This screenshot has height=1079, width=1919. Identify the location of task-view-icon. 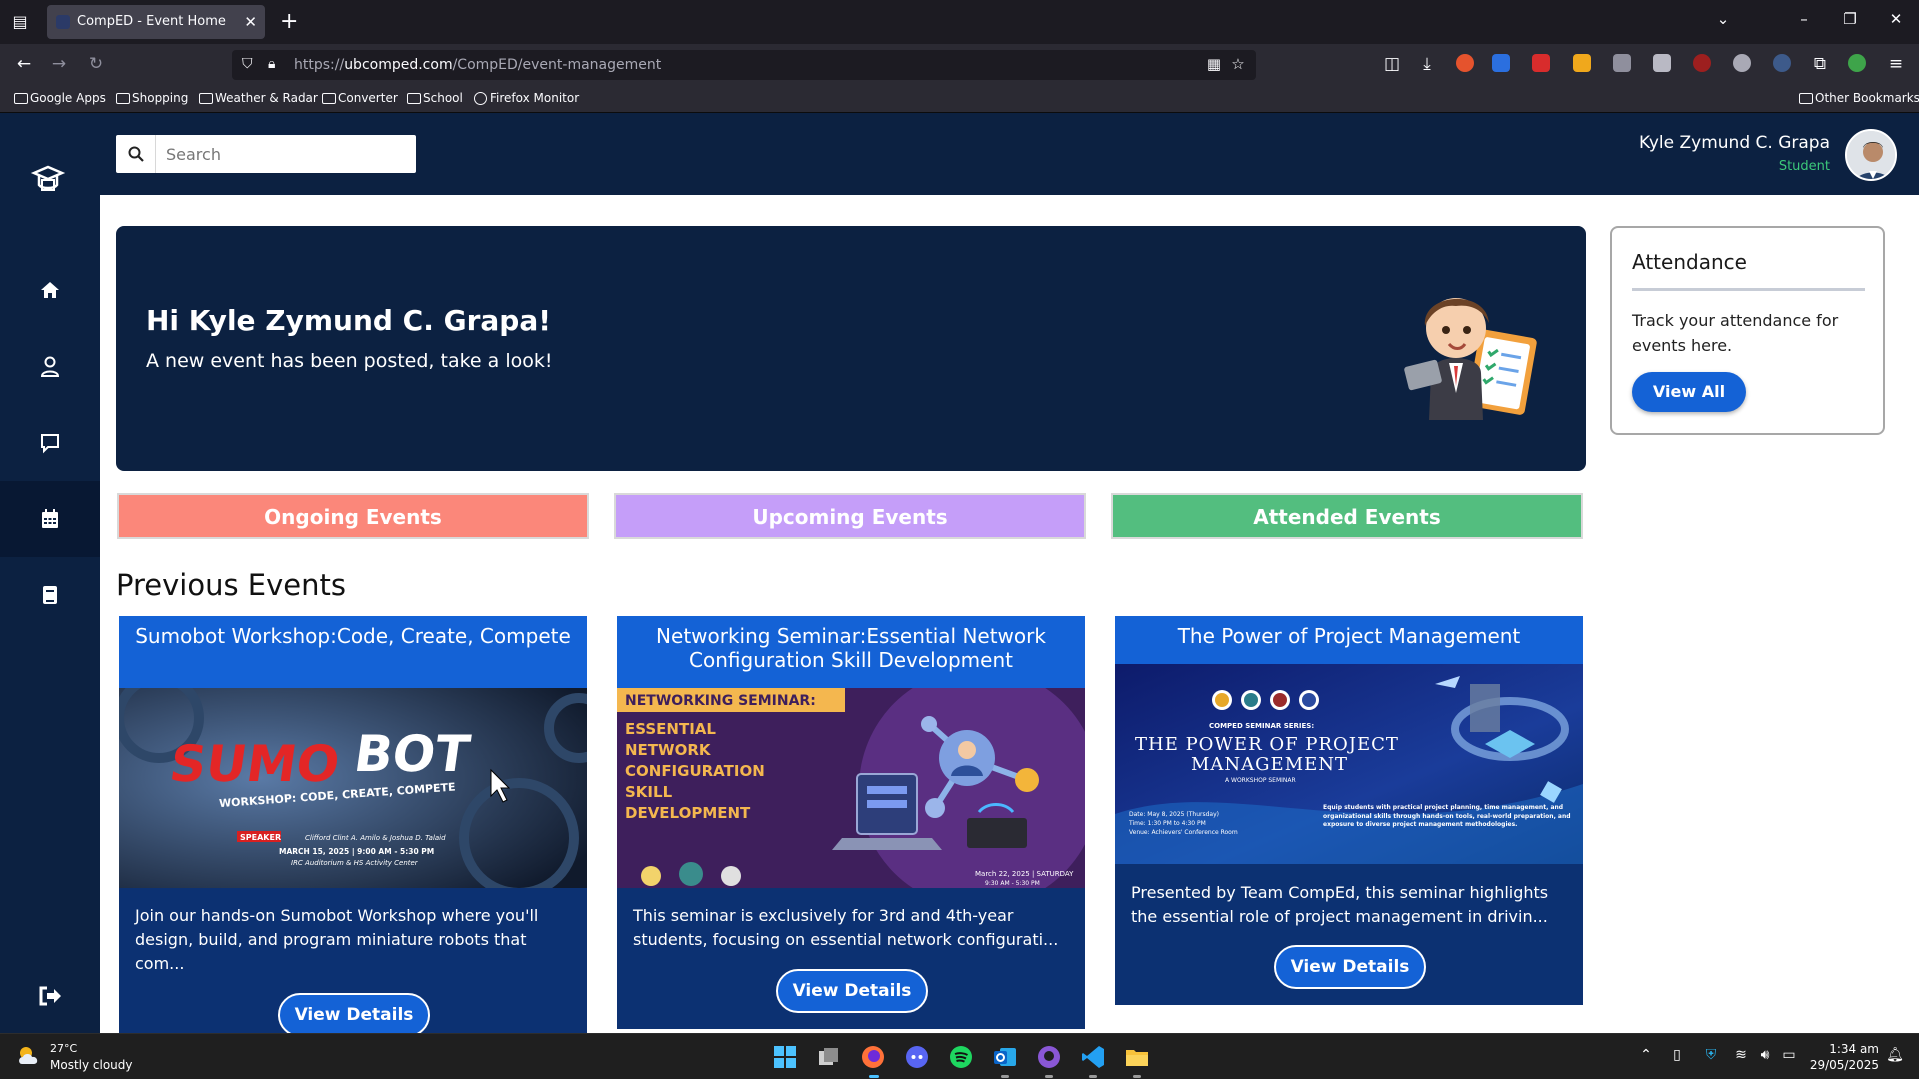
(829, 1057).